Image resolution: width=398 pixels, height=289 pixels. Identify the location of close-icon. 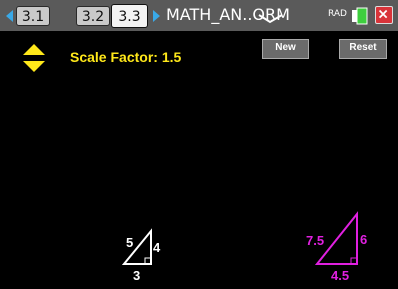
(383, 14).